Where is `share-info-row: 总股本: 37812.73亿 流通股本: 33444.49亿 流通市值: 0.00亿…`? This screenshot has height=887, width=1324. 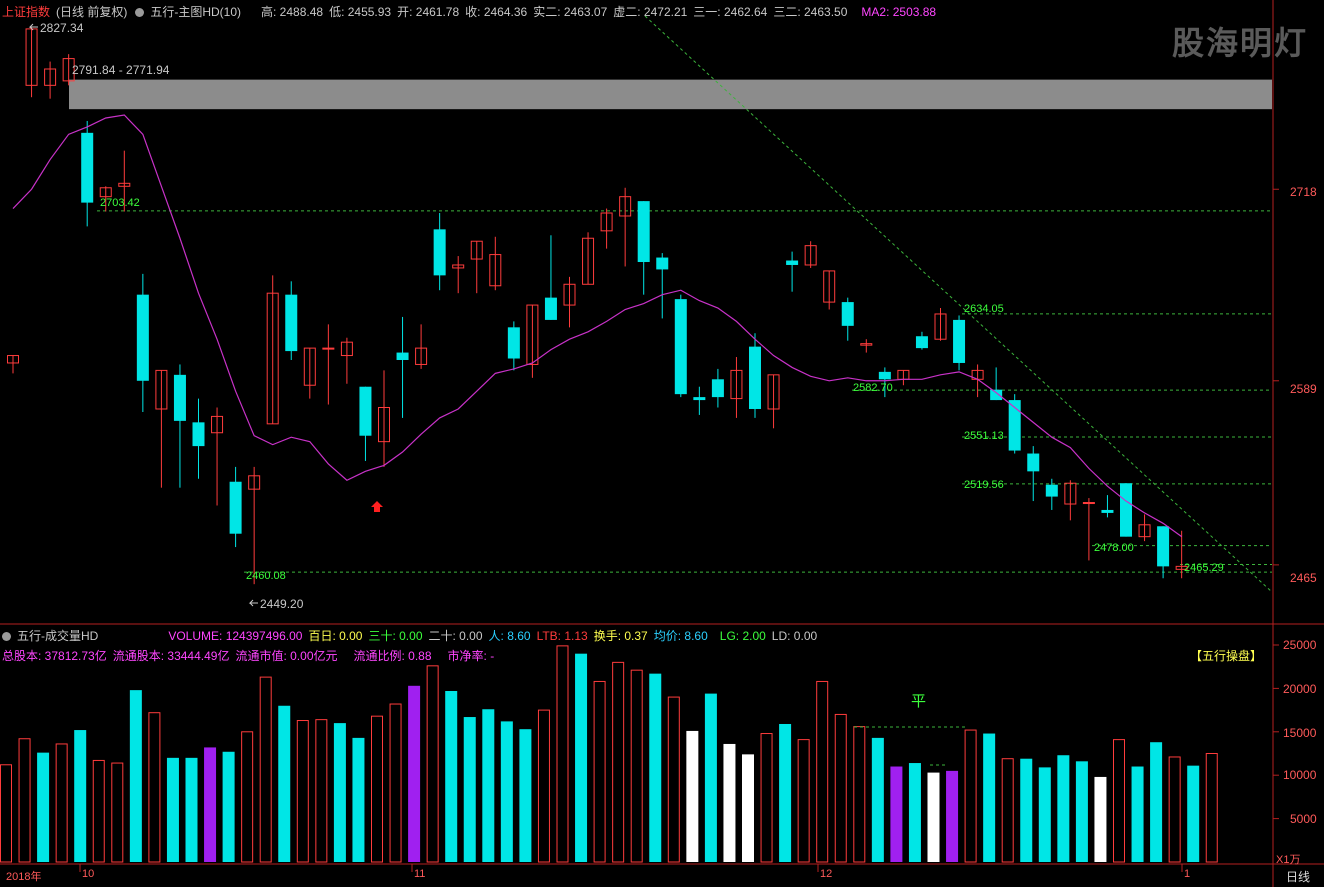 share-info-row: 总股本: 37812.73亿 流通股本: 33444.49亿 流通市值: 0.00亿… is located at coordinates (251, 655).